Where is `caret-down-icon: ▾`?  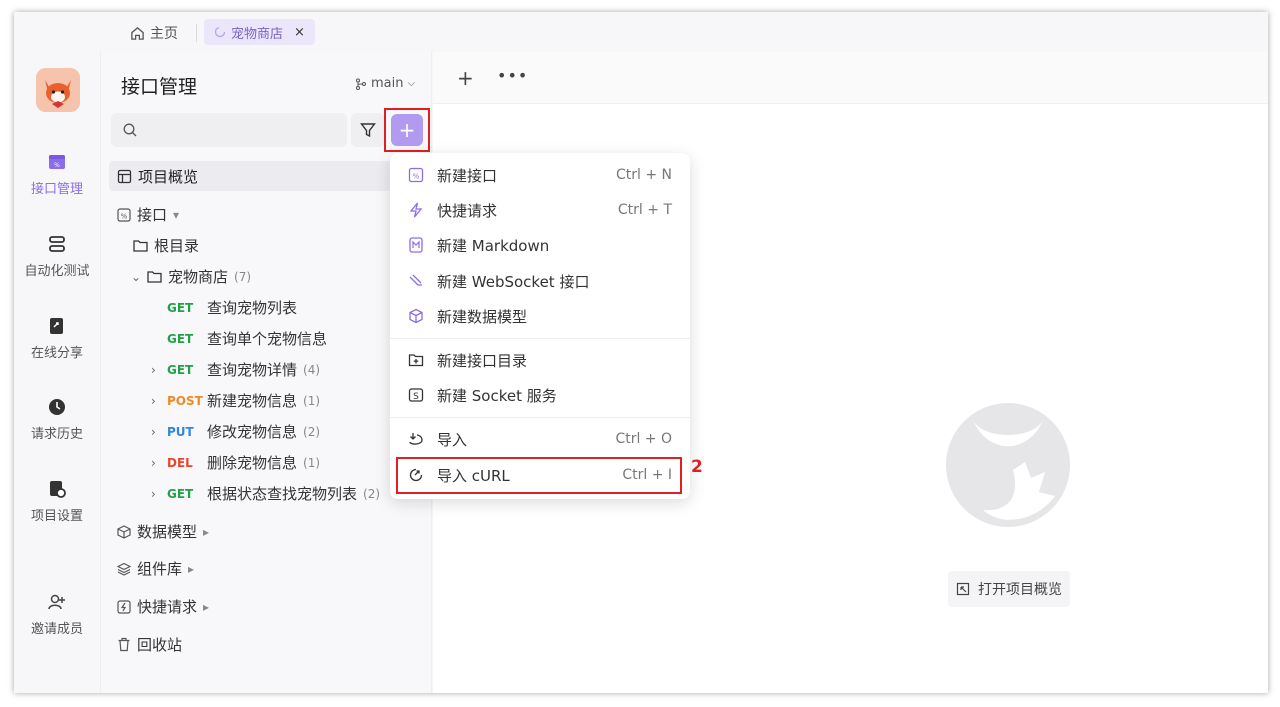
caret-down-icon: ▾ is located at coordinates (176, 214).